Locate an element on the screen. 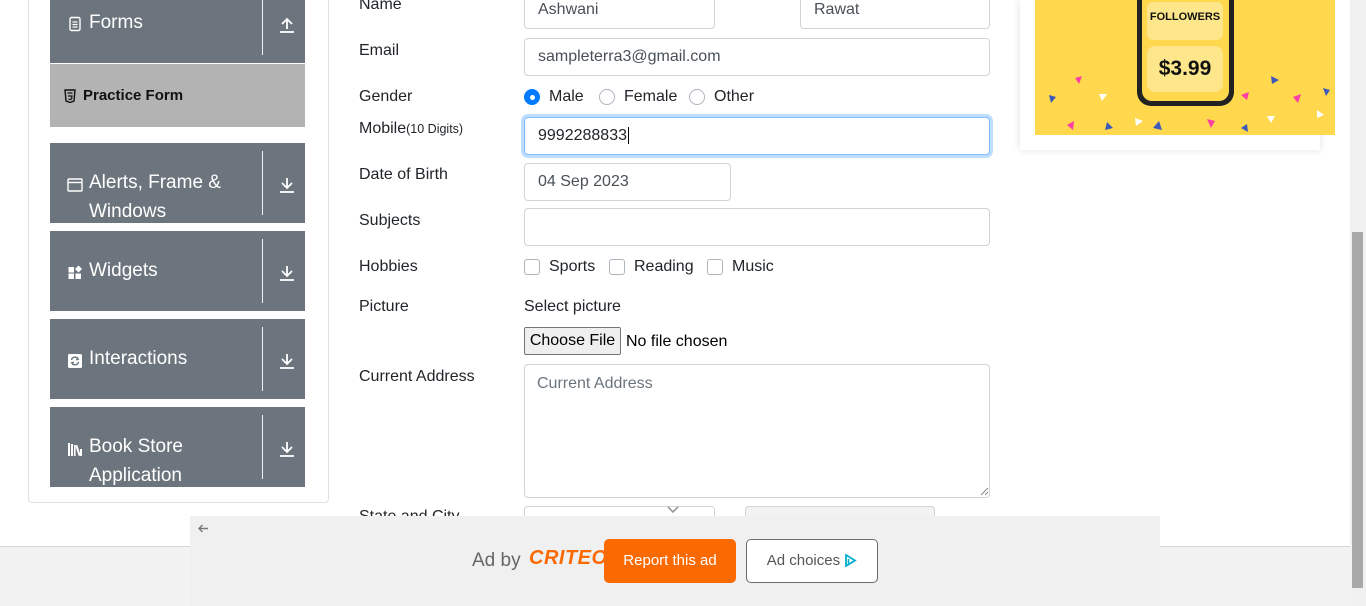 This screenshot has width=1366, height=606. subjects-label: Subjects is located at coordinates (390, 220).